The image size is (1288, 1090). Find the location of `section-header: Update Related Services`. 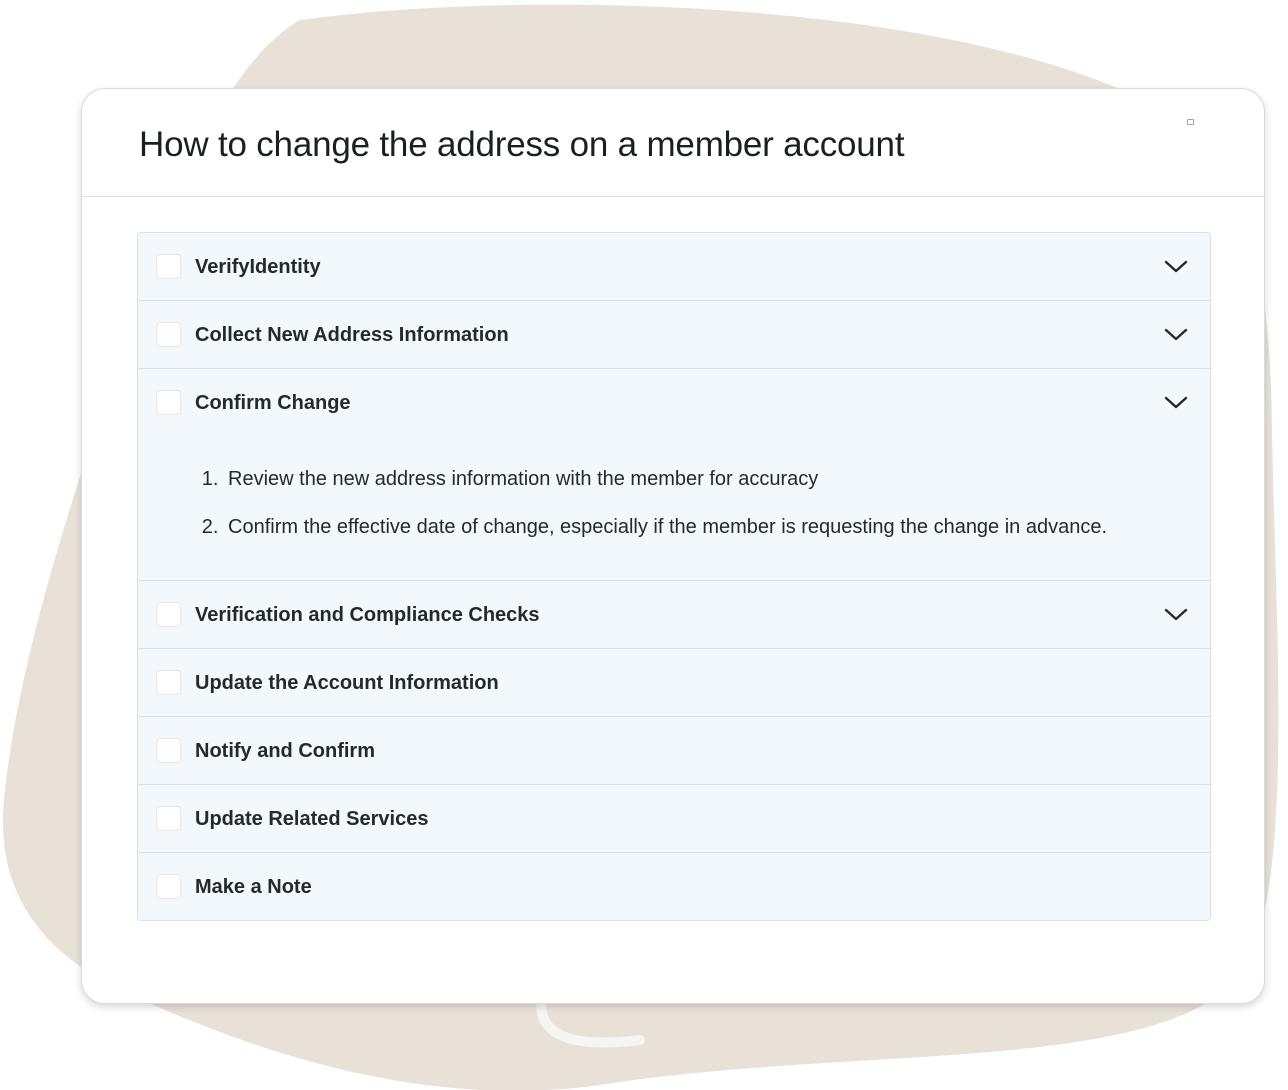

section-header: Update Related Services is located at coordinates (674, 818).